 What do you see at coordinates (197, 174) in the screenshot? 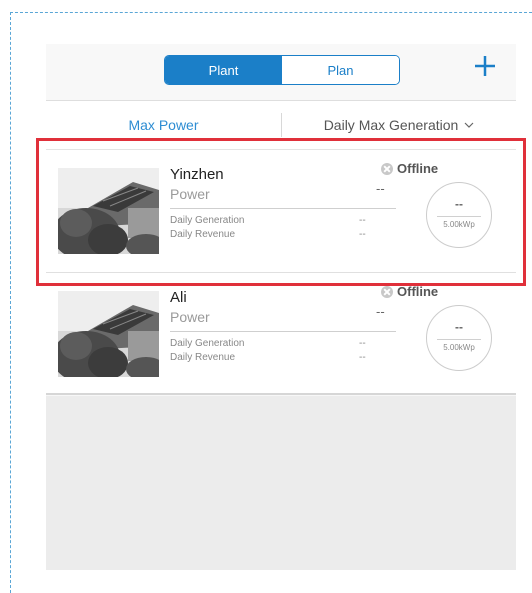
I see `plant-name: Yinzhen` at bounding box center [197, 174].